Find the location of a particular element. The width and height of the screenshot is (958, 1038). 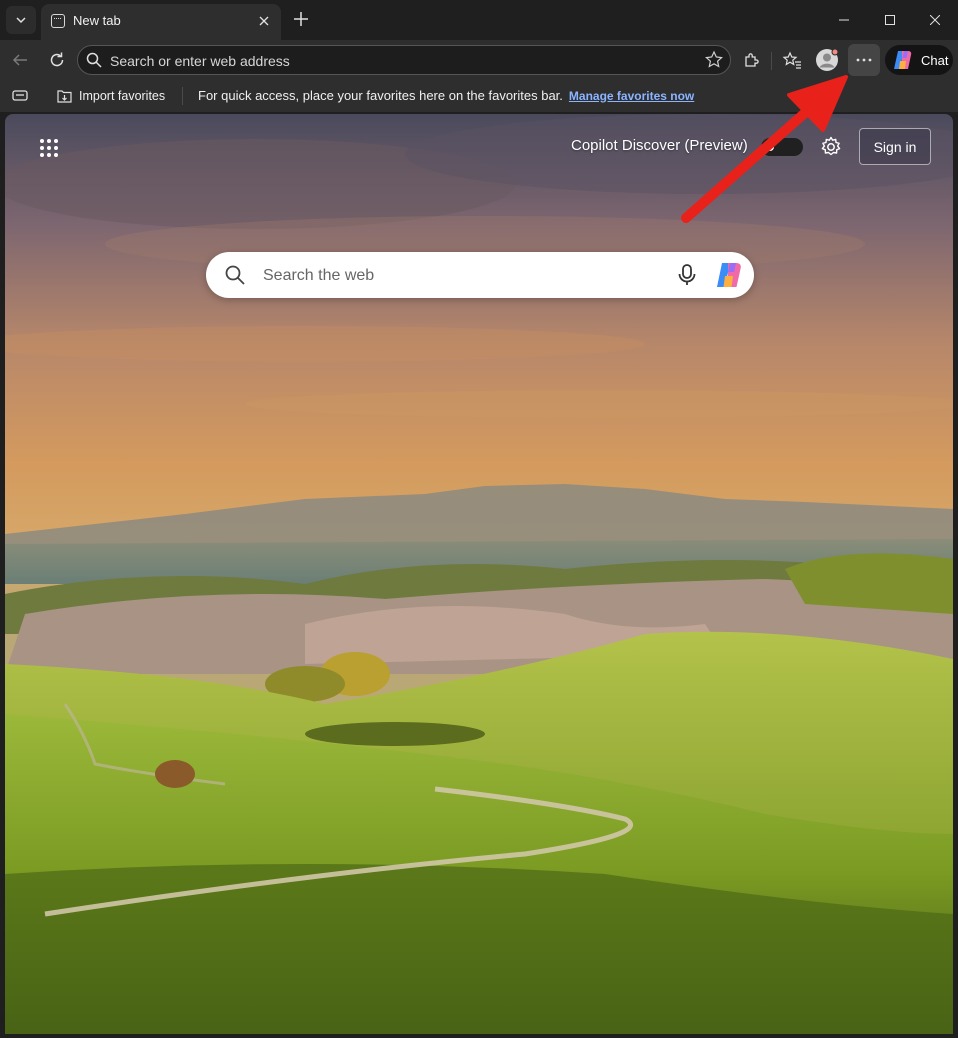

minimize-button is located at coordinates (844, 20).